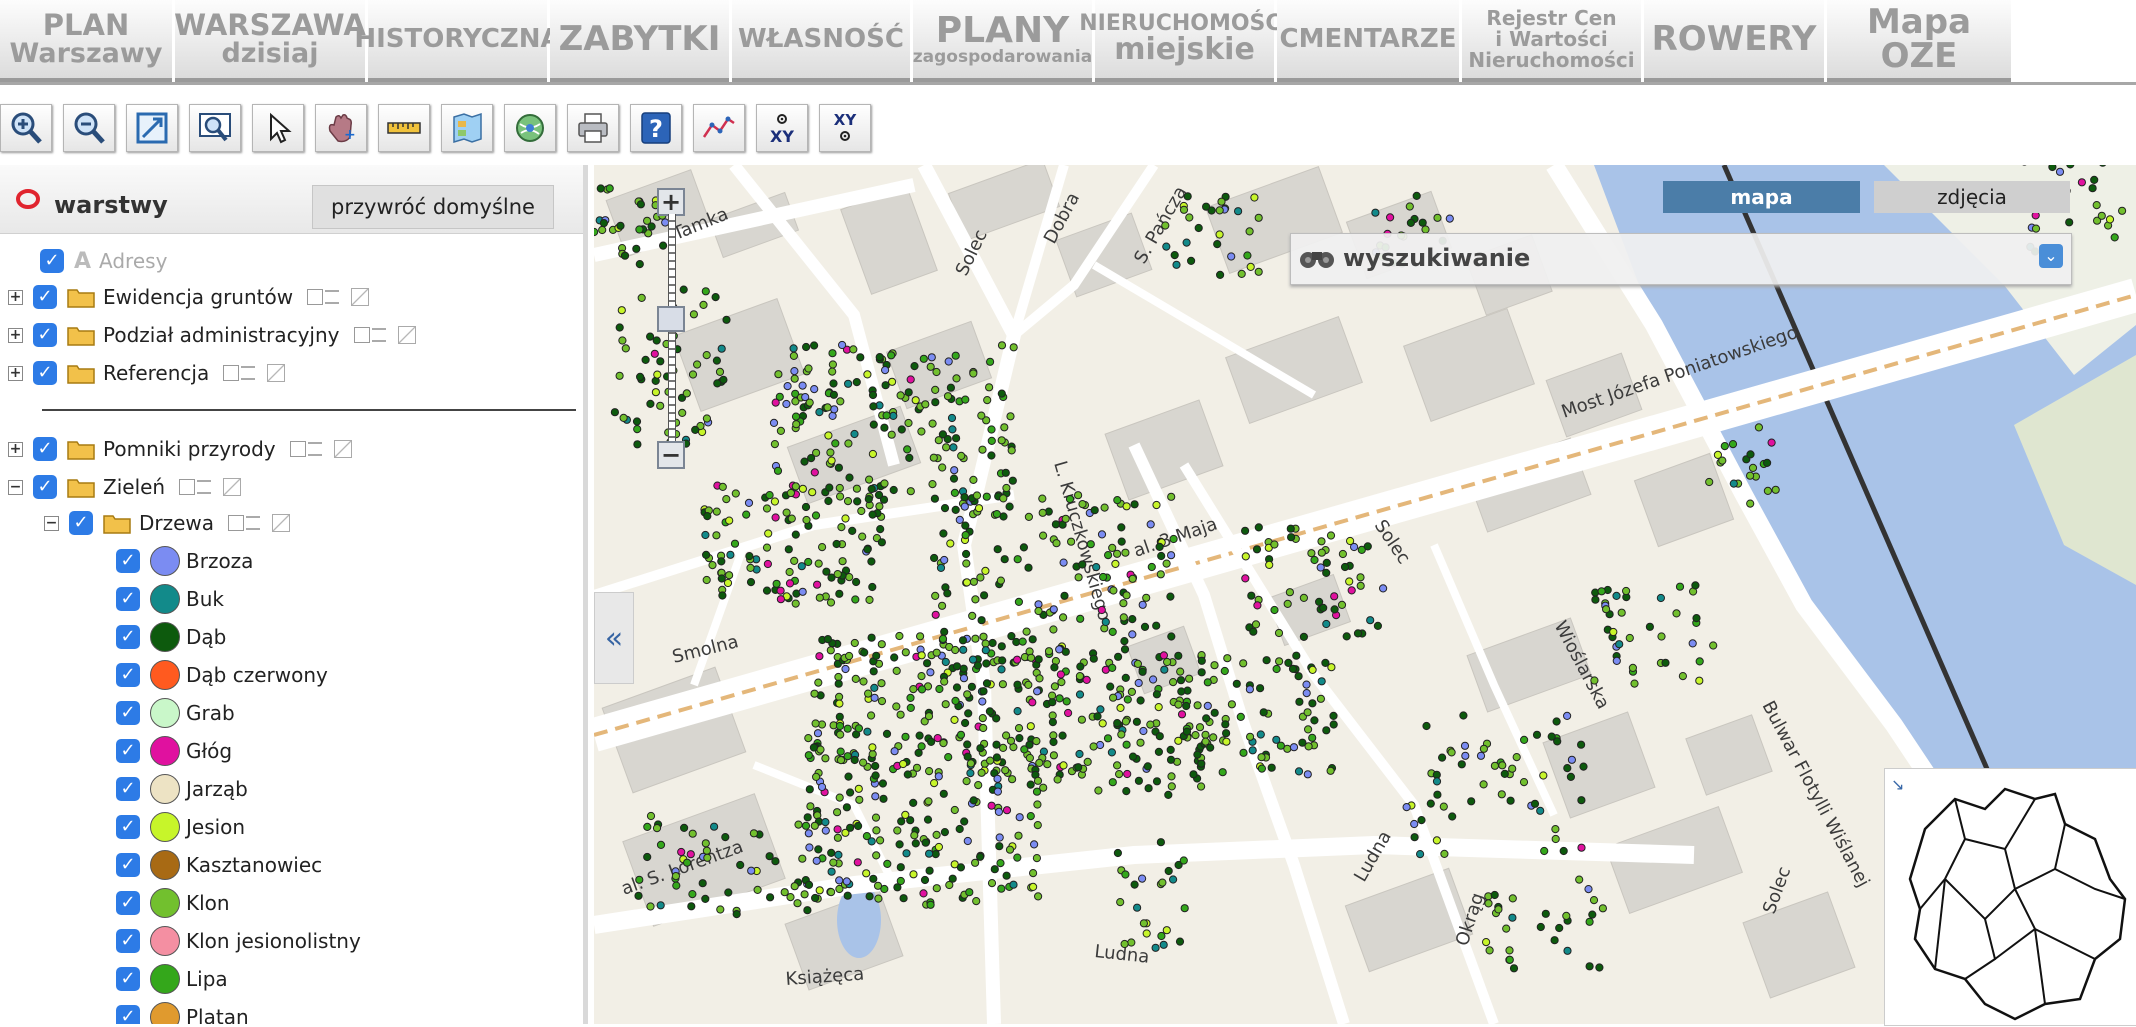  What do you see at coordinates (170, 599) in the screenshot?
I see `species-row-buk: ✓Buk` at bounding box center [170, 599].